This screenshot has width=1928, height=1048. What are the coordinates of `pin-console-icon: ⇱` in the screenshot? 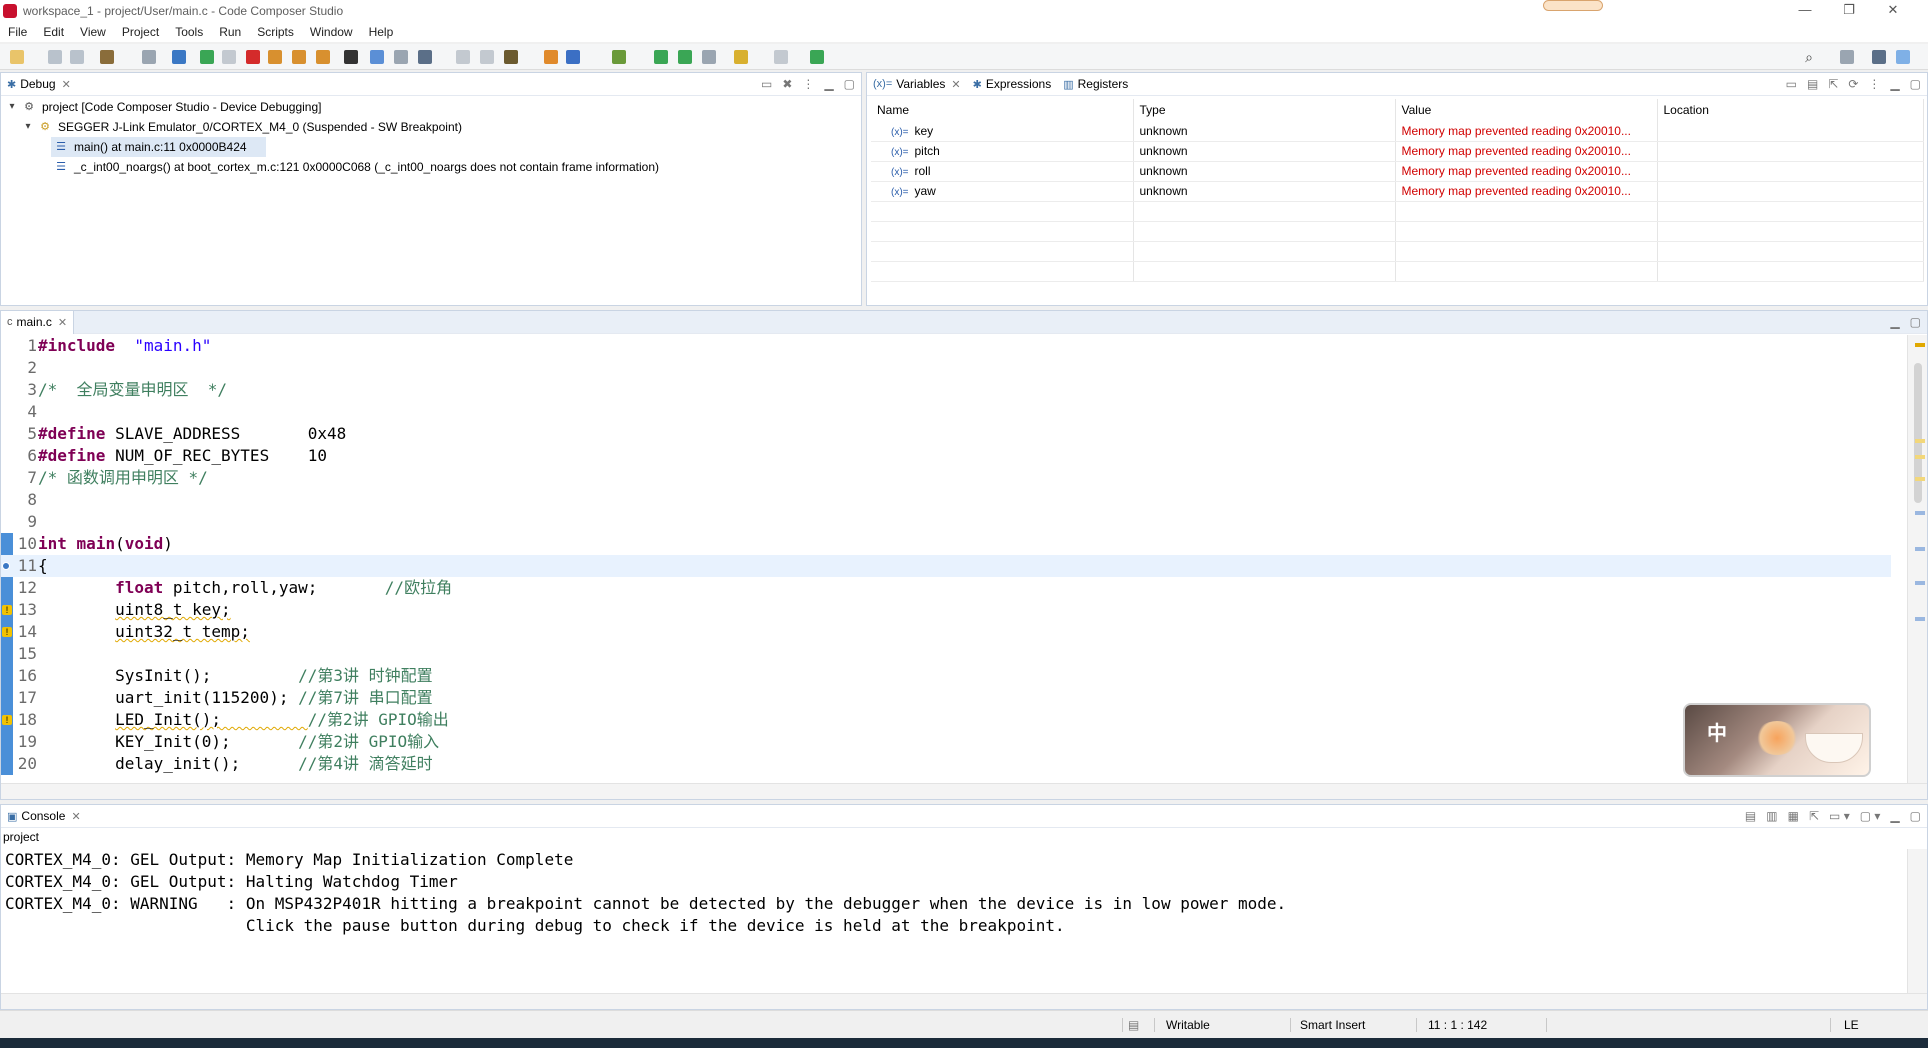 It's located at (1814, 816).